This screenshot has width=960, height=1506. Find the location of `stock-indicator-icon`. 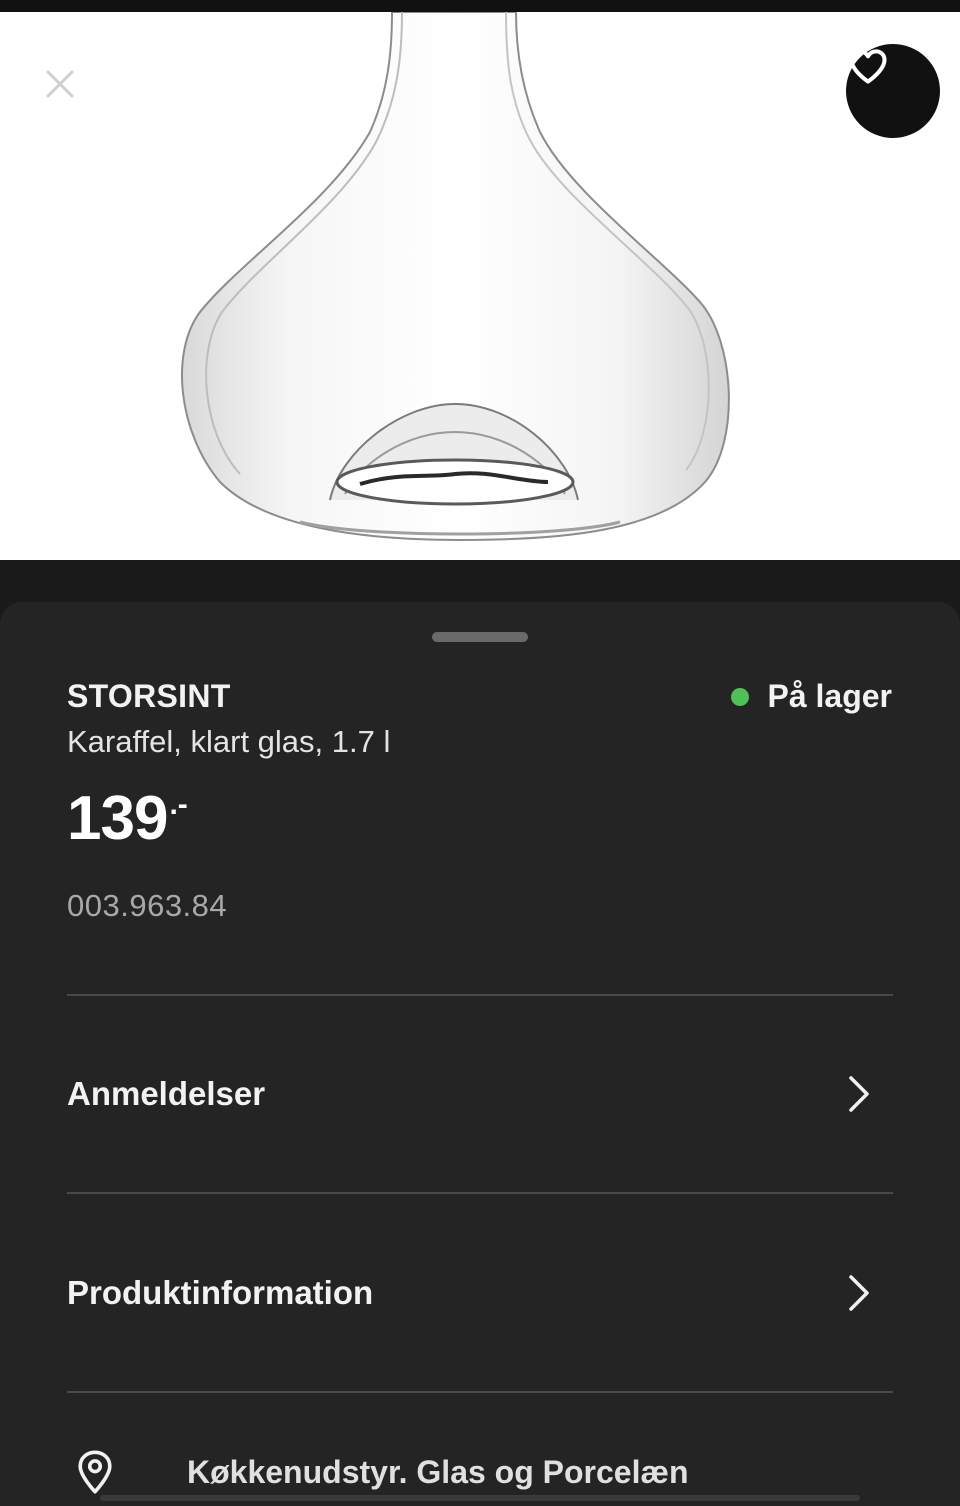

stock-indicator-icon is located at coordinates (740, 696).